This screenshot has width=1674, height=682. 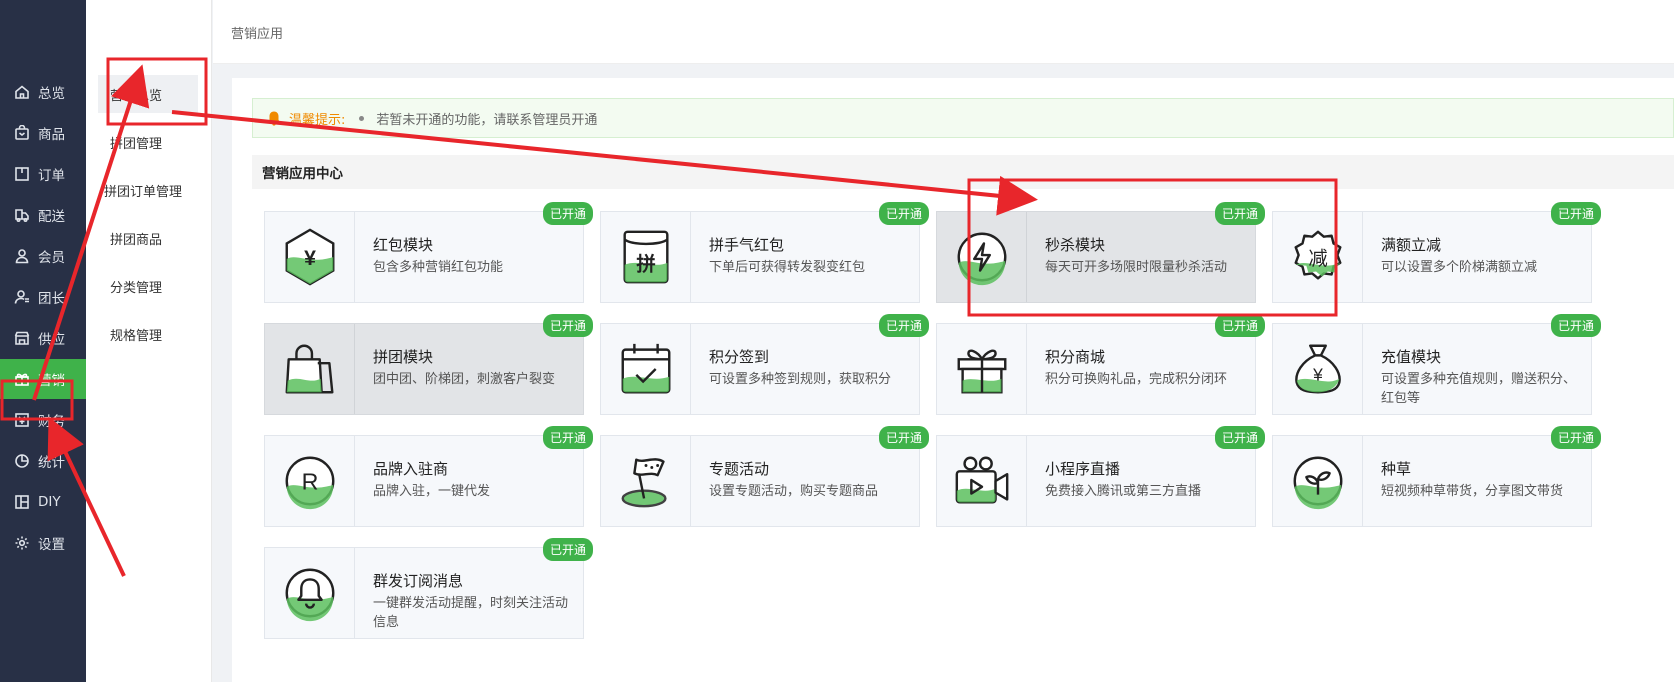 What do you see at coordinates (438, 267) in the screenshot?
I see `card-desc: 包含多种营销红包功能` at bounding box center [438, 267].